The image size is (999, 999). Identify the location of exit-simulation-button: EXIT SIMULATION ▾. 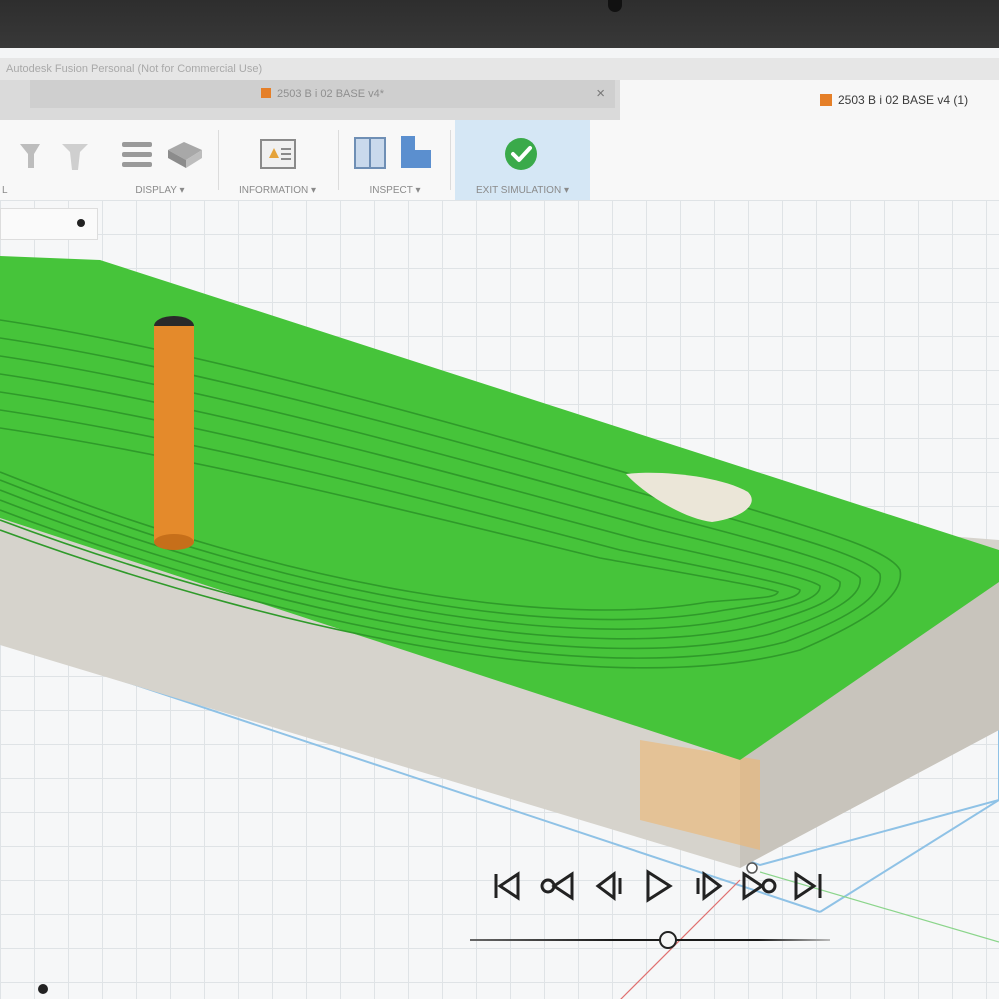
(522, 160).